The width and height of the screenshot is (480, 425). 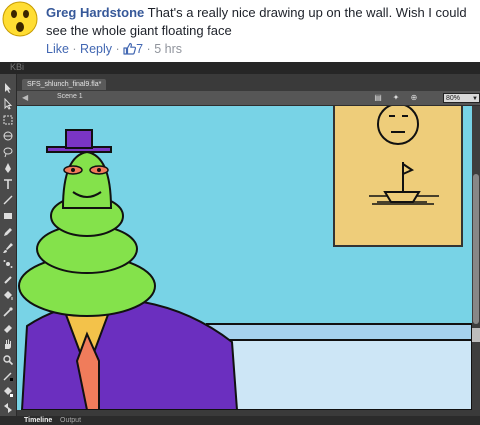 I want to click on lasso-tool-icon, so click(x=8, y=152).